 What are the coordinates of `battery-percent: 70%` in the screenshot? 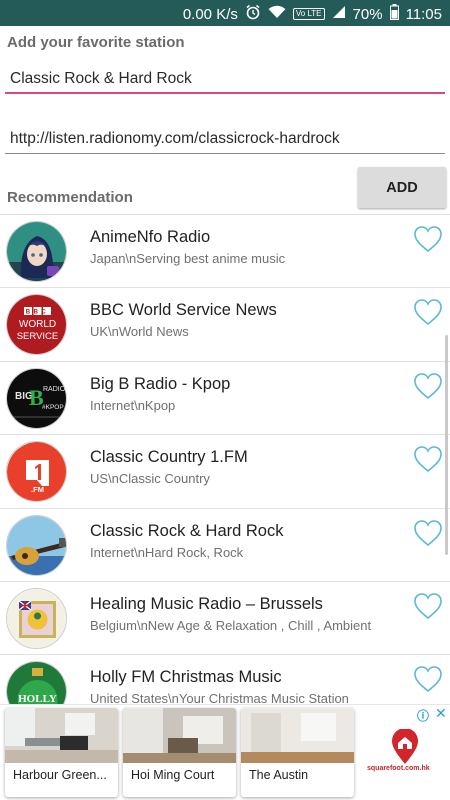 It's located at (367, 14).